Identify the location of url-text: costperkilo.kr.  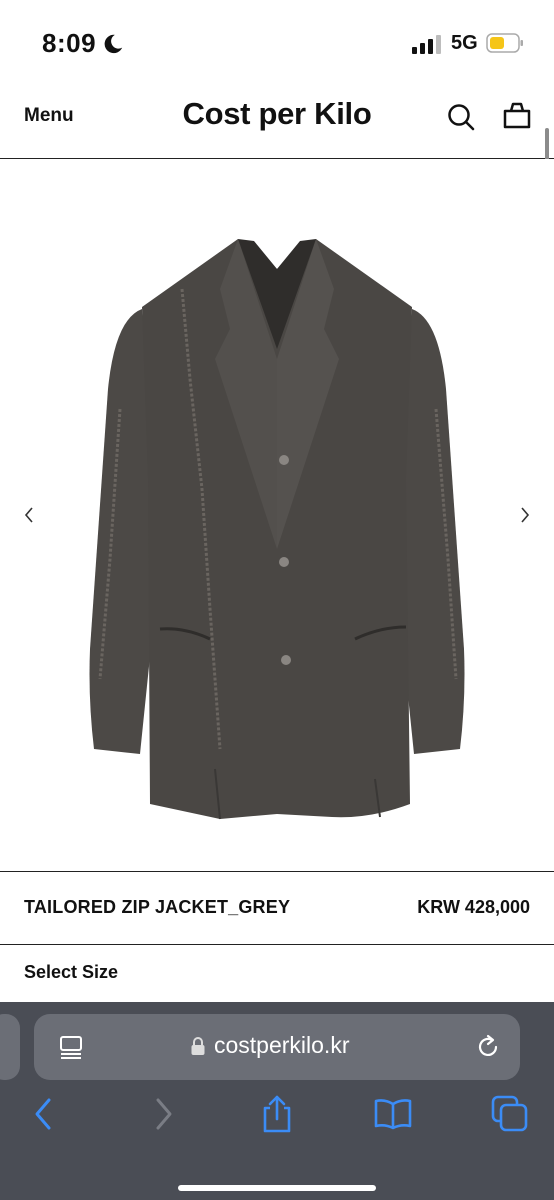
(281, 1045).